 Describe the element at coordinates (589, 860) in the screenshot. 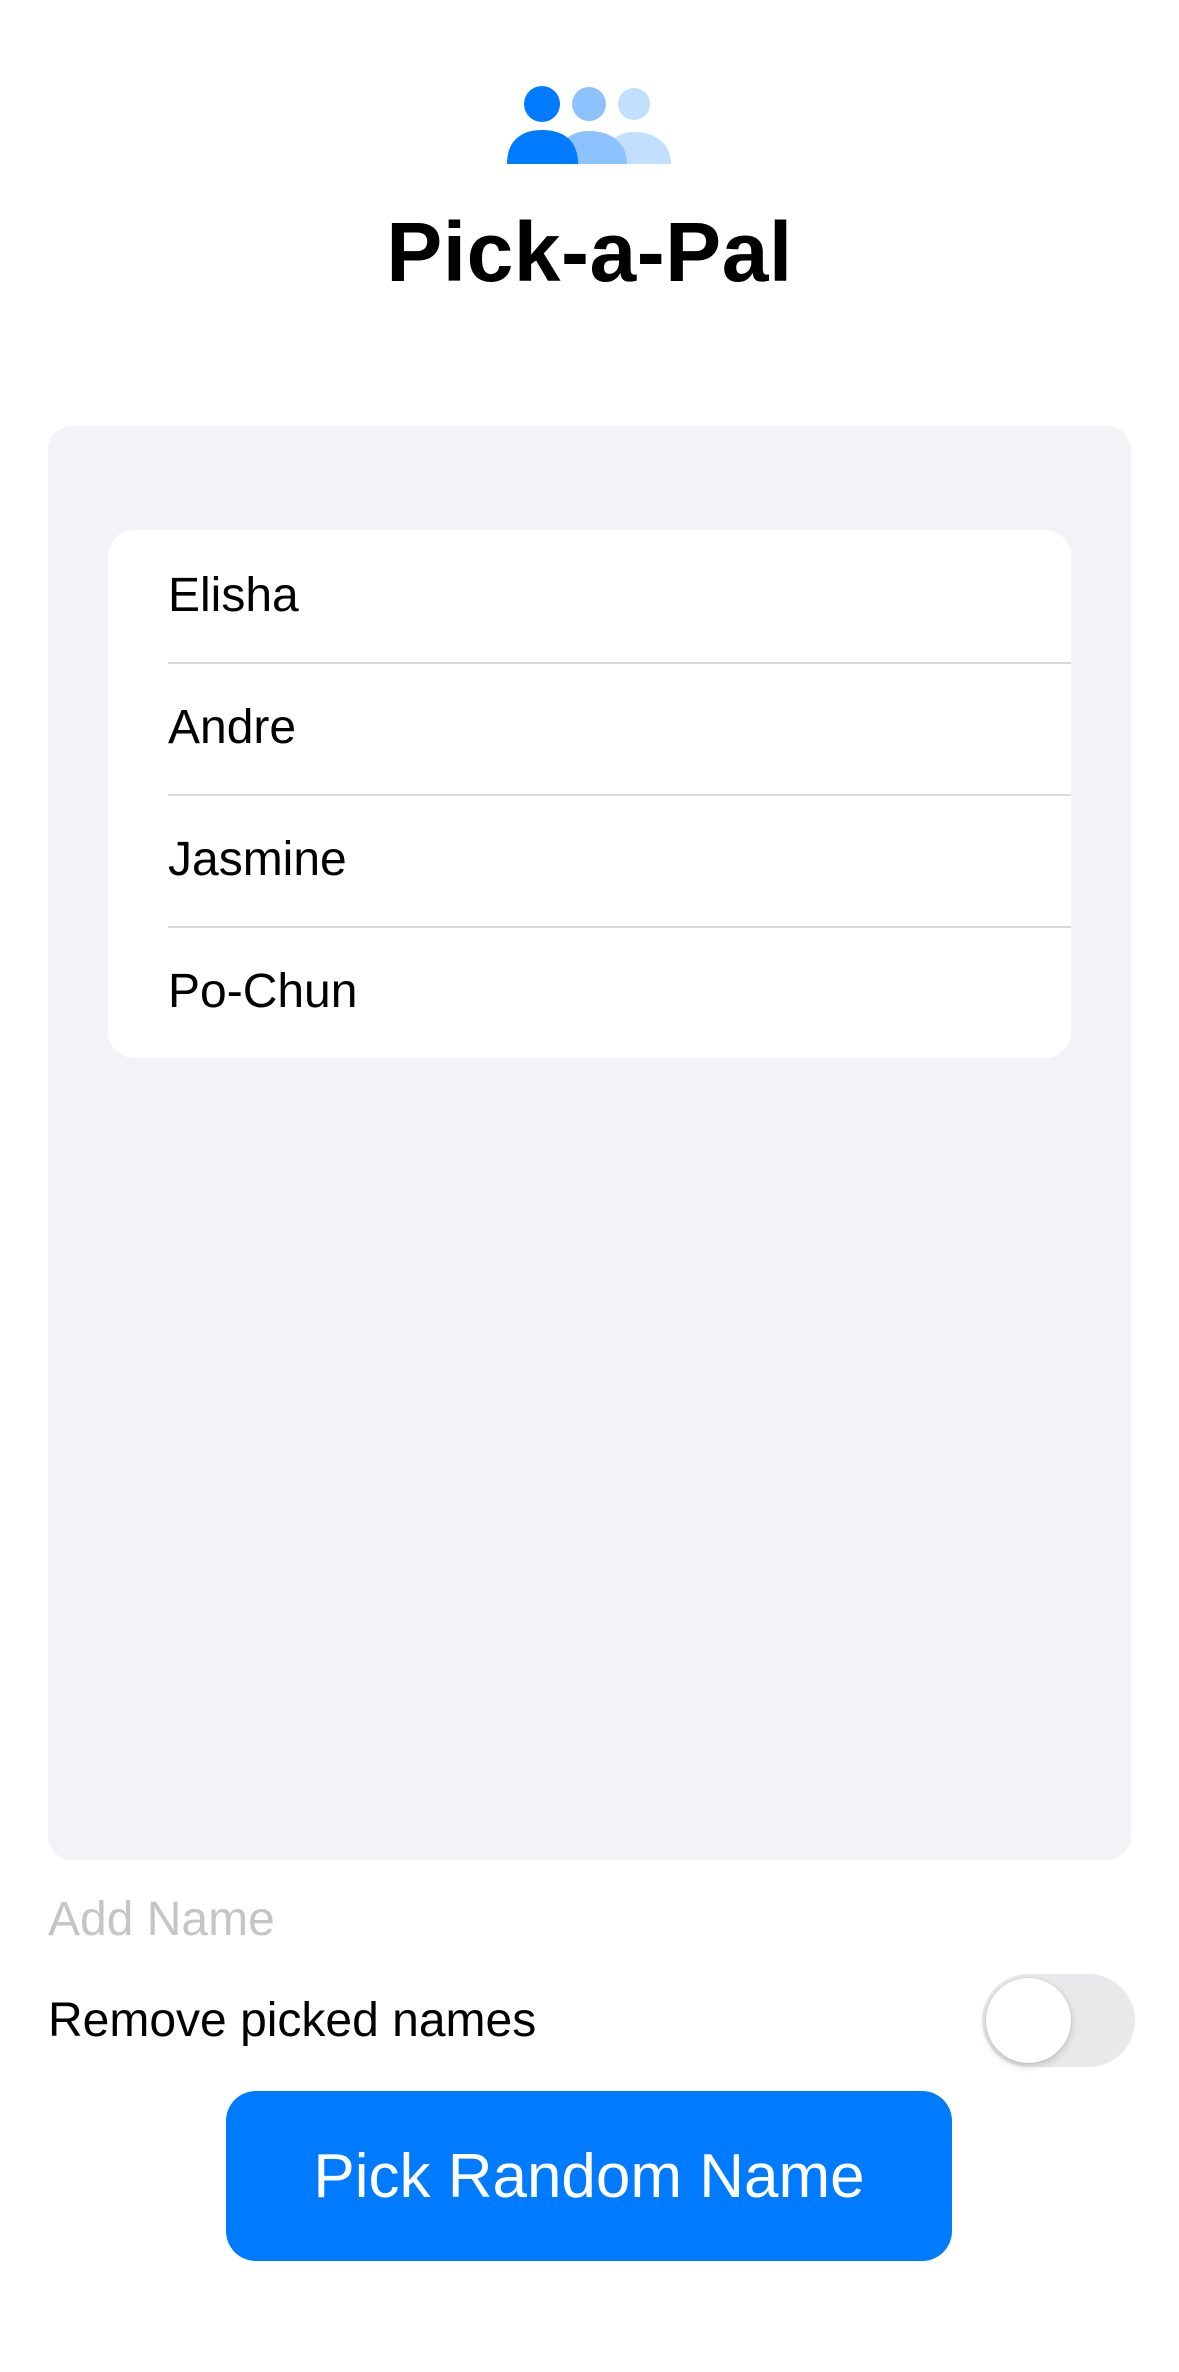

I see `list-item: Jasmine` at that location.